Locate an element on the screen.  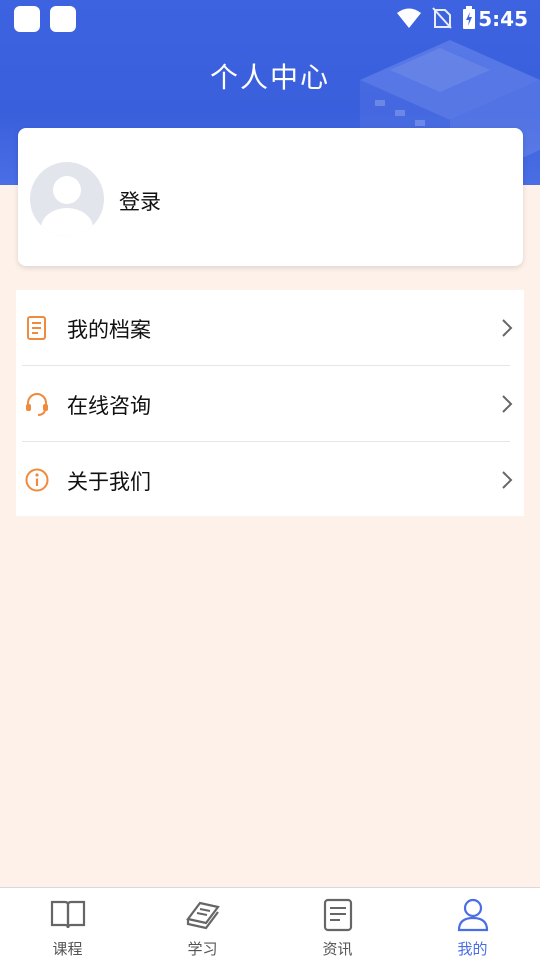
default-avatar-icon is located at coordinates (67, 206).